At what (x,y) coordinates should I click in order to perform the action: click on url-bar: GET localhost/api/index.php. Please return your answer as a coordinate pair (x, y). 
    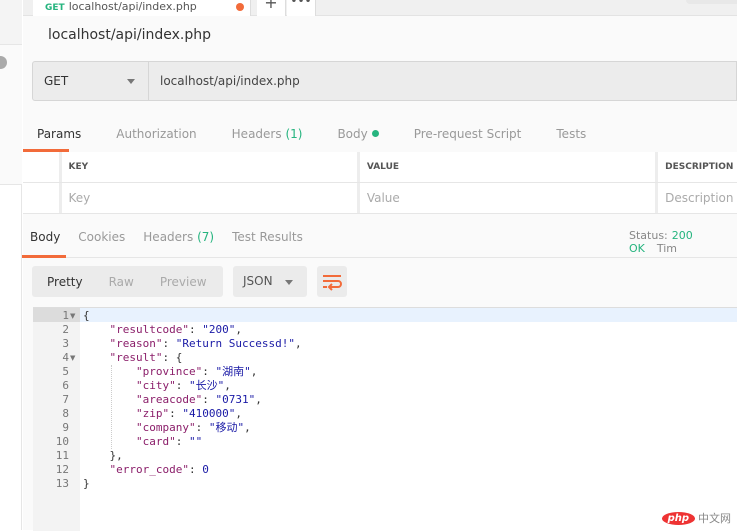
    Looking at the image, I should click on (384, 81).